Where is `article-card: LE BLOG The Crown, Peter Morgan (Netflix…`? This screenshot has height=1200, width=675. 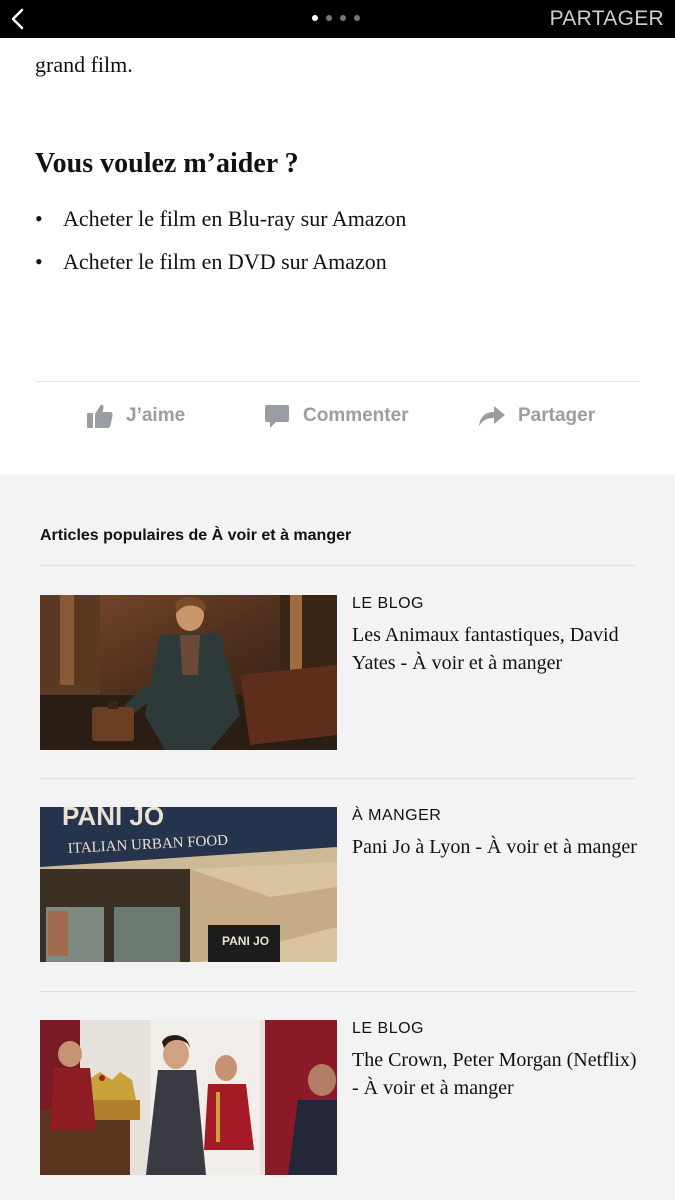 article-card: LE BLOG The Crown, Peter Morgan (Netflix… is located at coordinates (338, 1098).